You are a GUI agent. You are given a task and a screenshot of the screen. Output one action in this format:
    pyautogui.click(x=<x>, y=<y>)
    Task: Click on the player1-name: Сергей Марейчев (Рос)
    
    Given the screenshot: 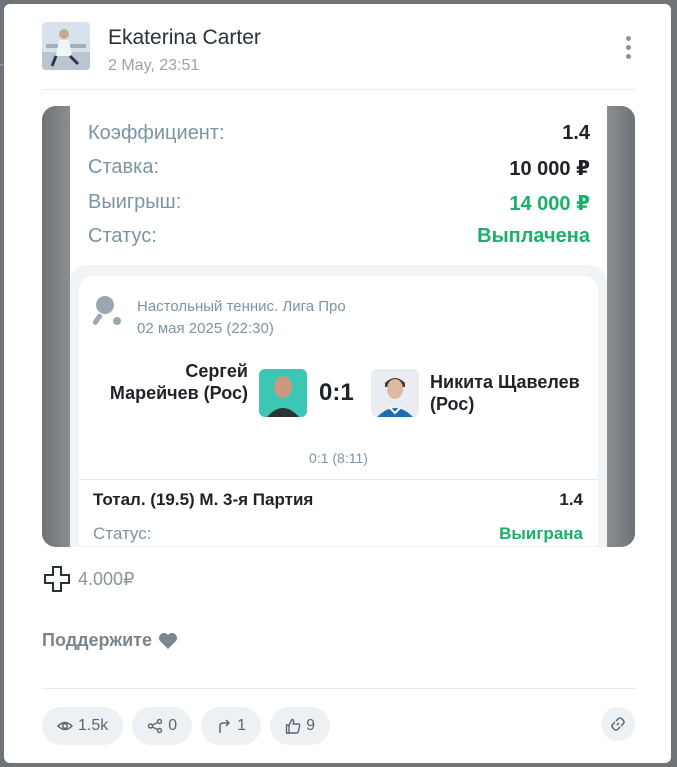 What is the action you would take?
    pyautogui.click(x=178, y=382)
    